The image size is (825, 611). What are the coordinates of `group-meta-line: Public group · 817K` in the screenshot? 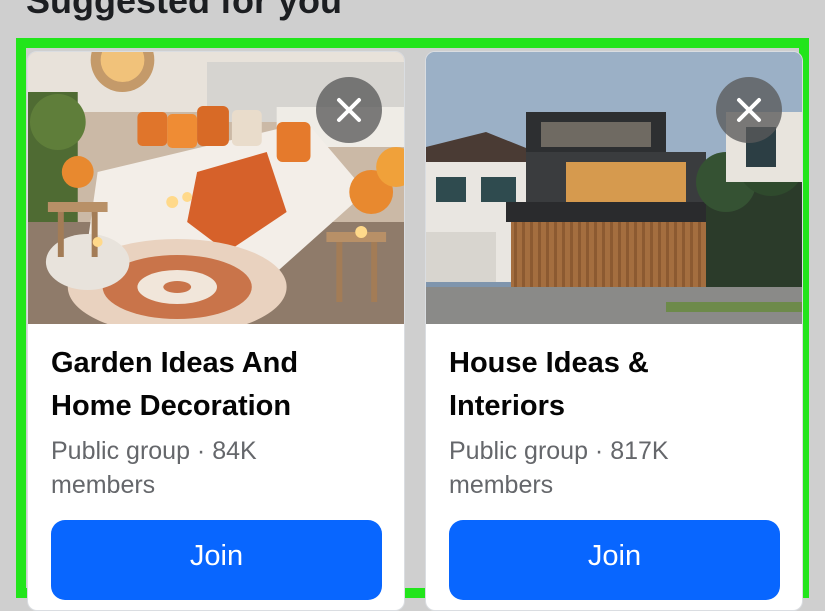 It's located at (559, 451).